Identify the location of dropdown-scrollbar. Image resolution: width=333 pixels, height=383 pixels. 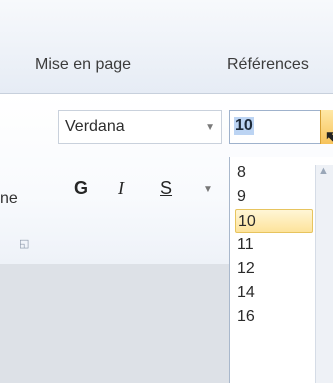
(324, 274).